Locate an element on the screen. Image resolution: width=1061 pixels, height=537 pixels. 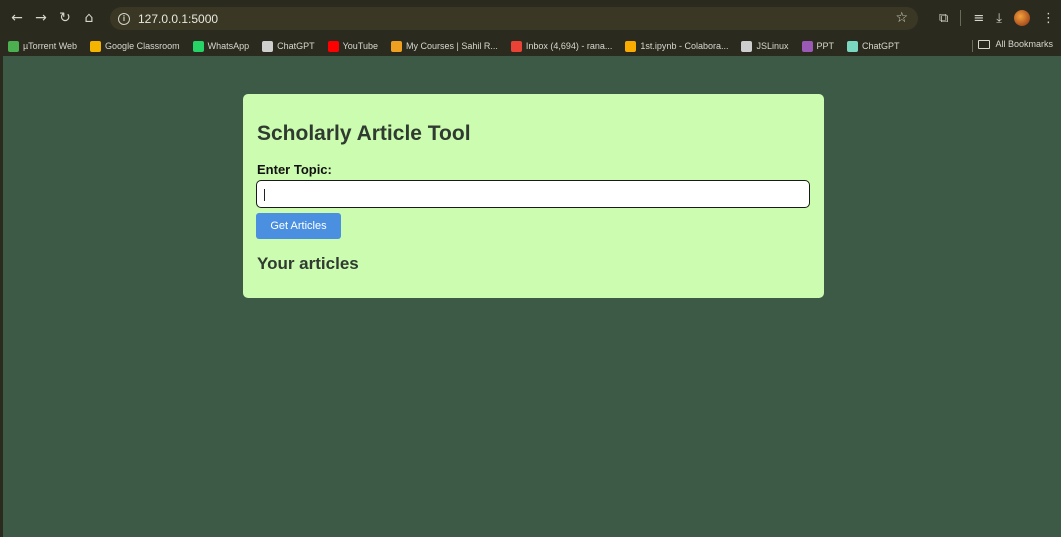
reload-icon: ↻ is located at coordinates (65, 18).